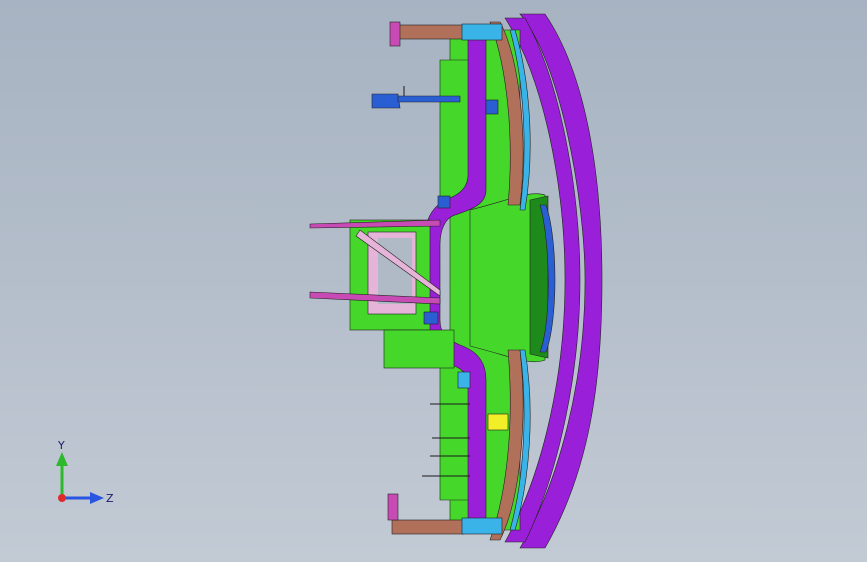 This screenshot has height=562, width=867. Describe the element at coordinates (444, 202) in the screenshot. I see `center-blue-clip` at that location.